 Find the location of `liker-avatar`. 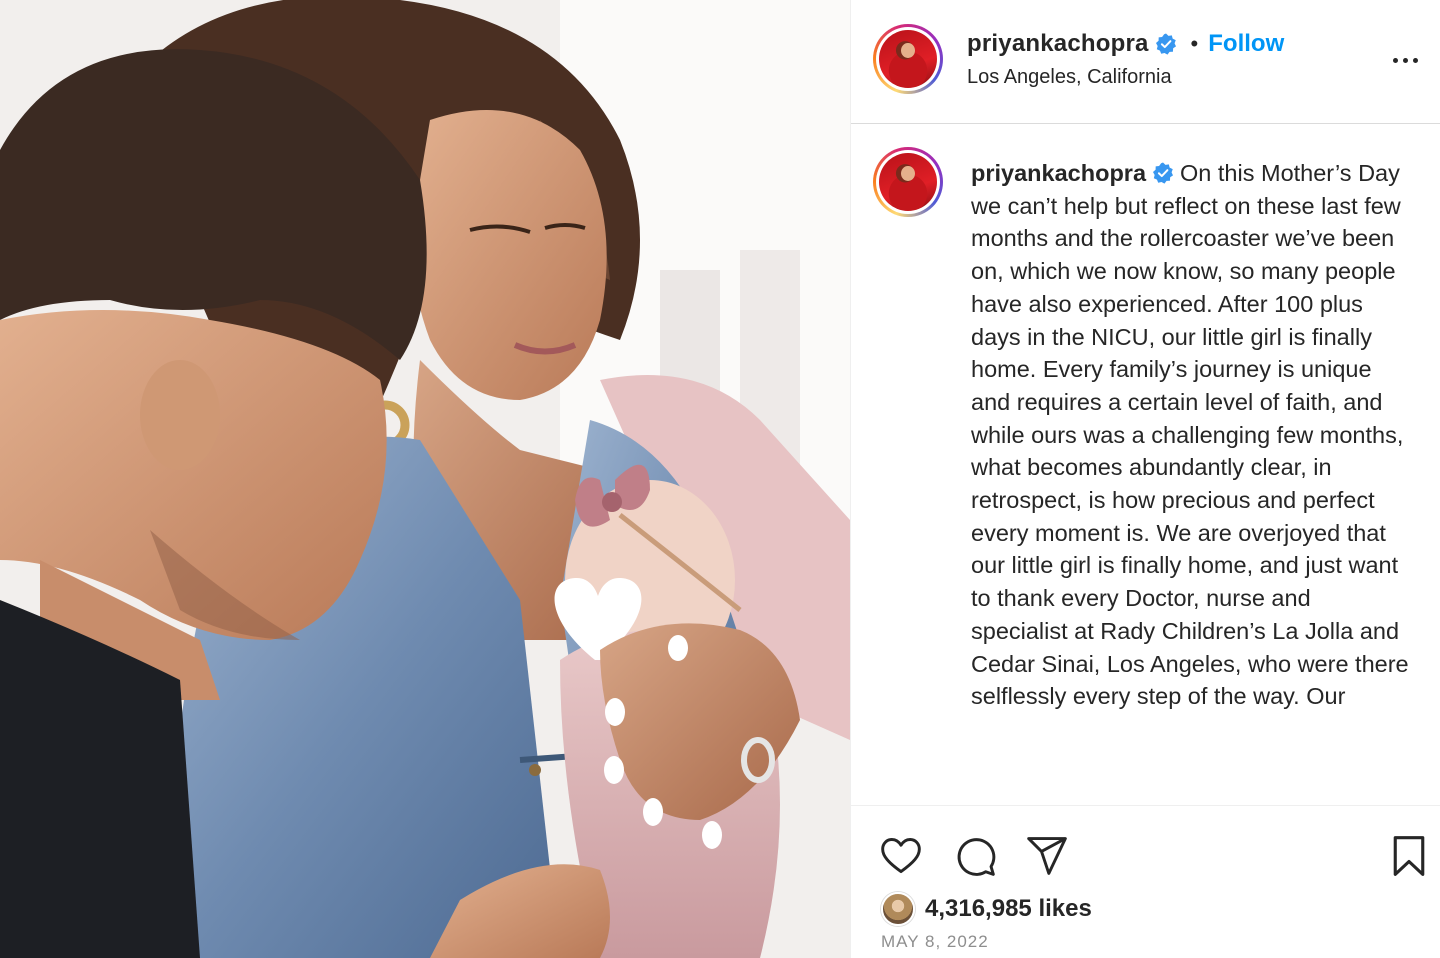

liker-avatar is located at coordinates (898, 909).